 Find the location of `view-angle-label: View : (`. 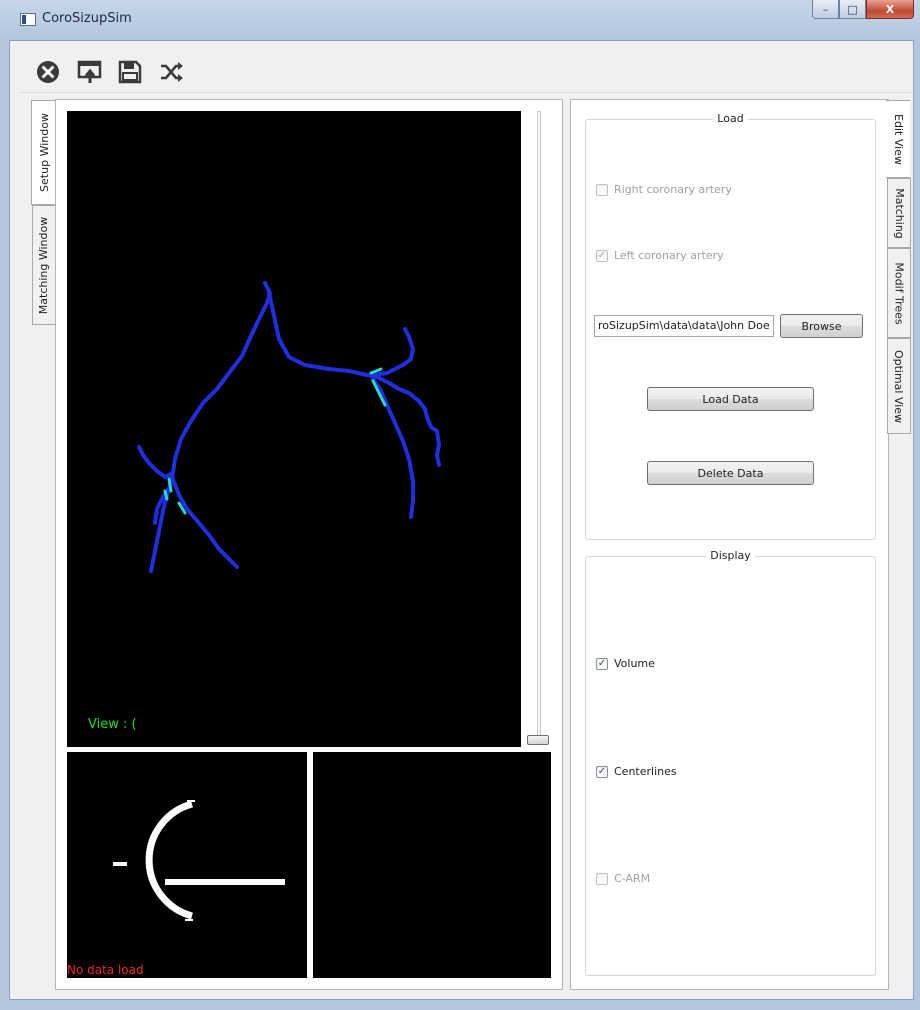

view-angle-label: View : ( is located at coordinates (112, 724).